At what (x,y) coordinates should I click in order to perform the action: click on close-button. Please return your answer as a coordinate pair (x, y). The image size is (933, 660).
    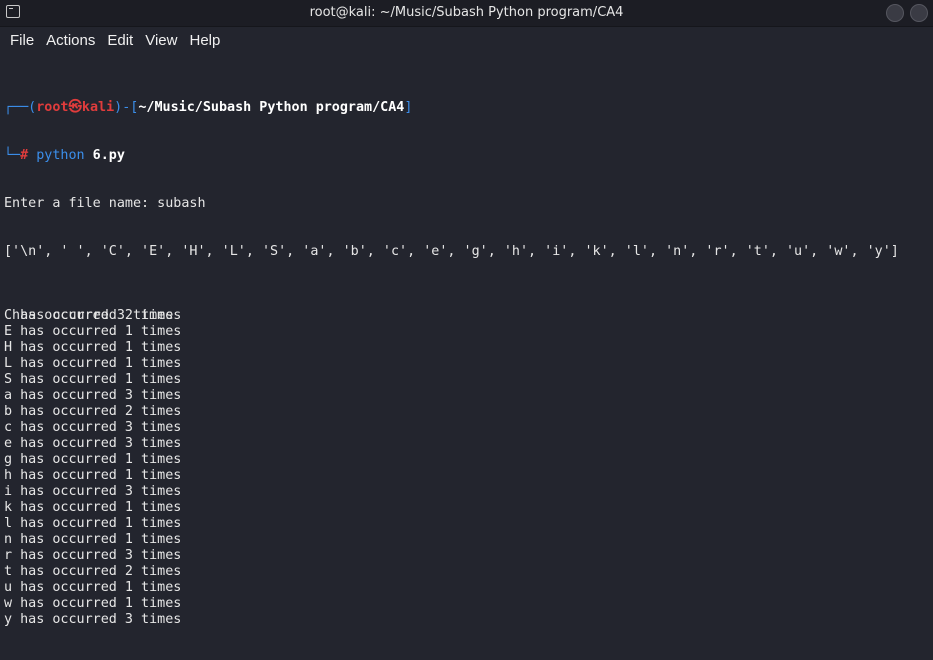
    Looking at the image, I should click on (919, 13).